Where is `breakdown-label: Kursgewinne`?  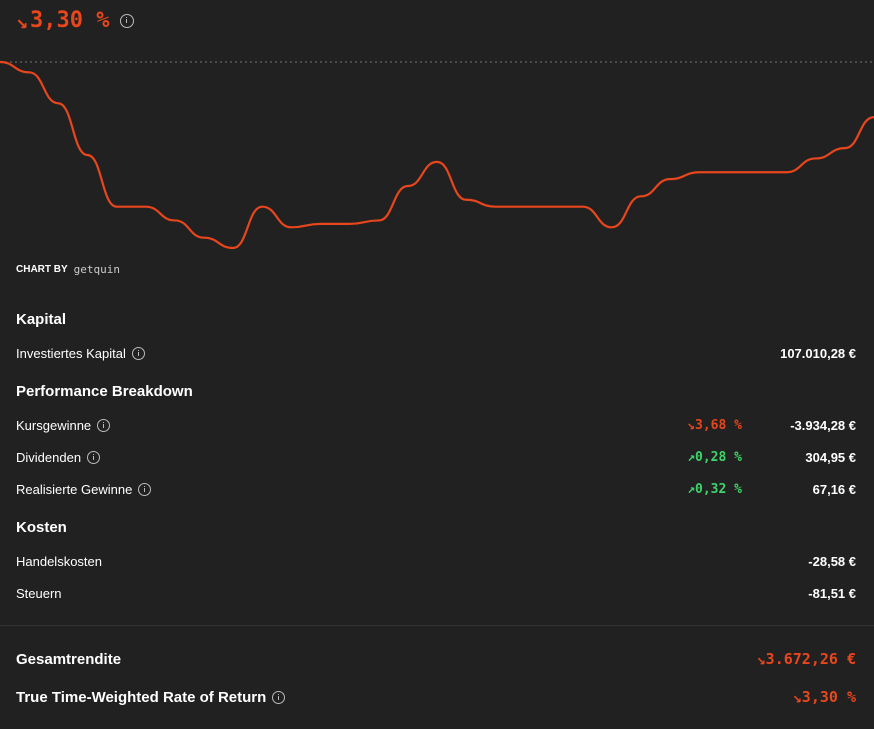 breakdown-label: Kursgewinne is located at coordinates (54, 425).